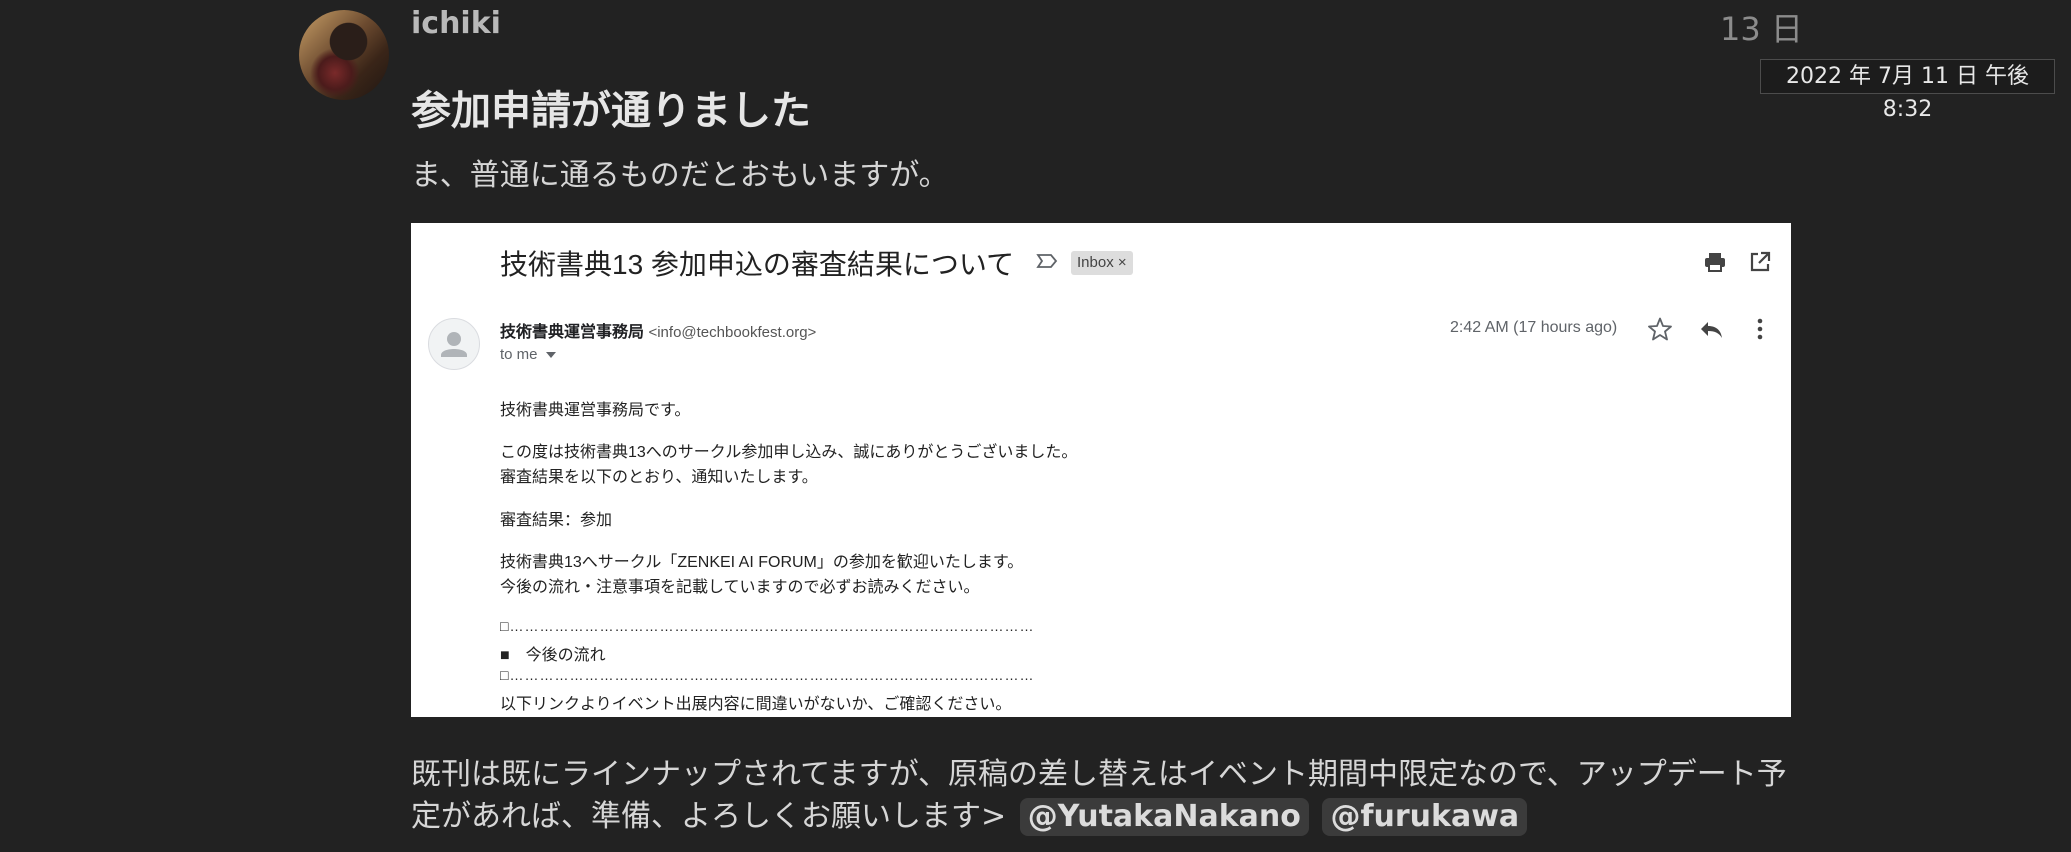  What do you see at coordinates (1425, 817) in the screenshot?
I see `mention-furukawa: @furukawa` at bounding box center [1425, 817].